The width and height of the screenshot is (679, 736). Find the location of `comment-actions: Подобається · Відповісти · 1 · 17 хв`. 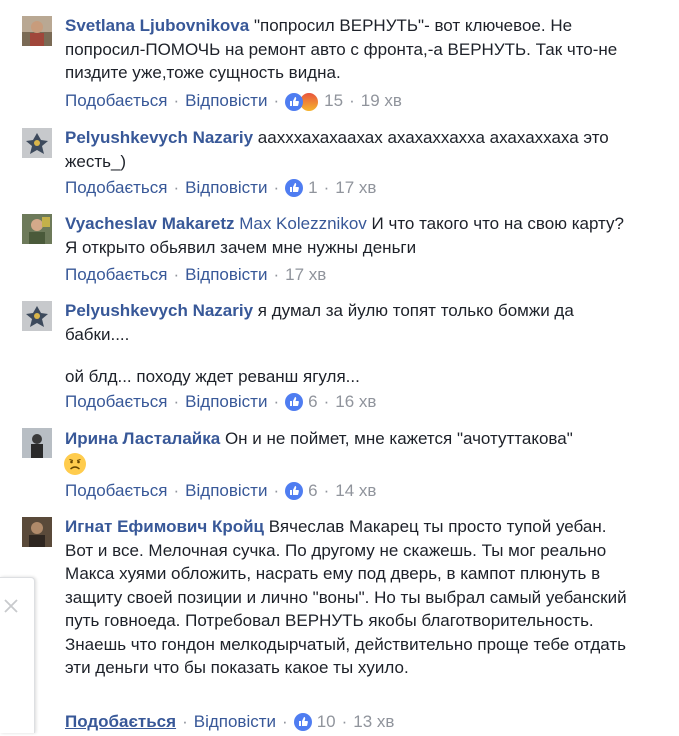

comment-actions: Подобається · Відповісти · 1 · 17 хв is located at coordinates (220, 188).